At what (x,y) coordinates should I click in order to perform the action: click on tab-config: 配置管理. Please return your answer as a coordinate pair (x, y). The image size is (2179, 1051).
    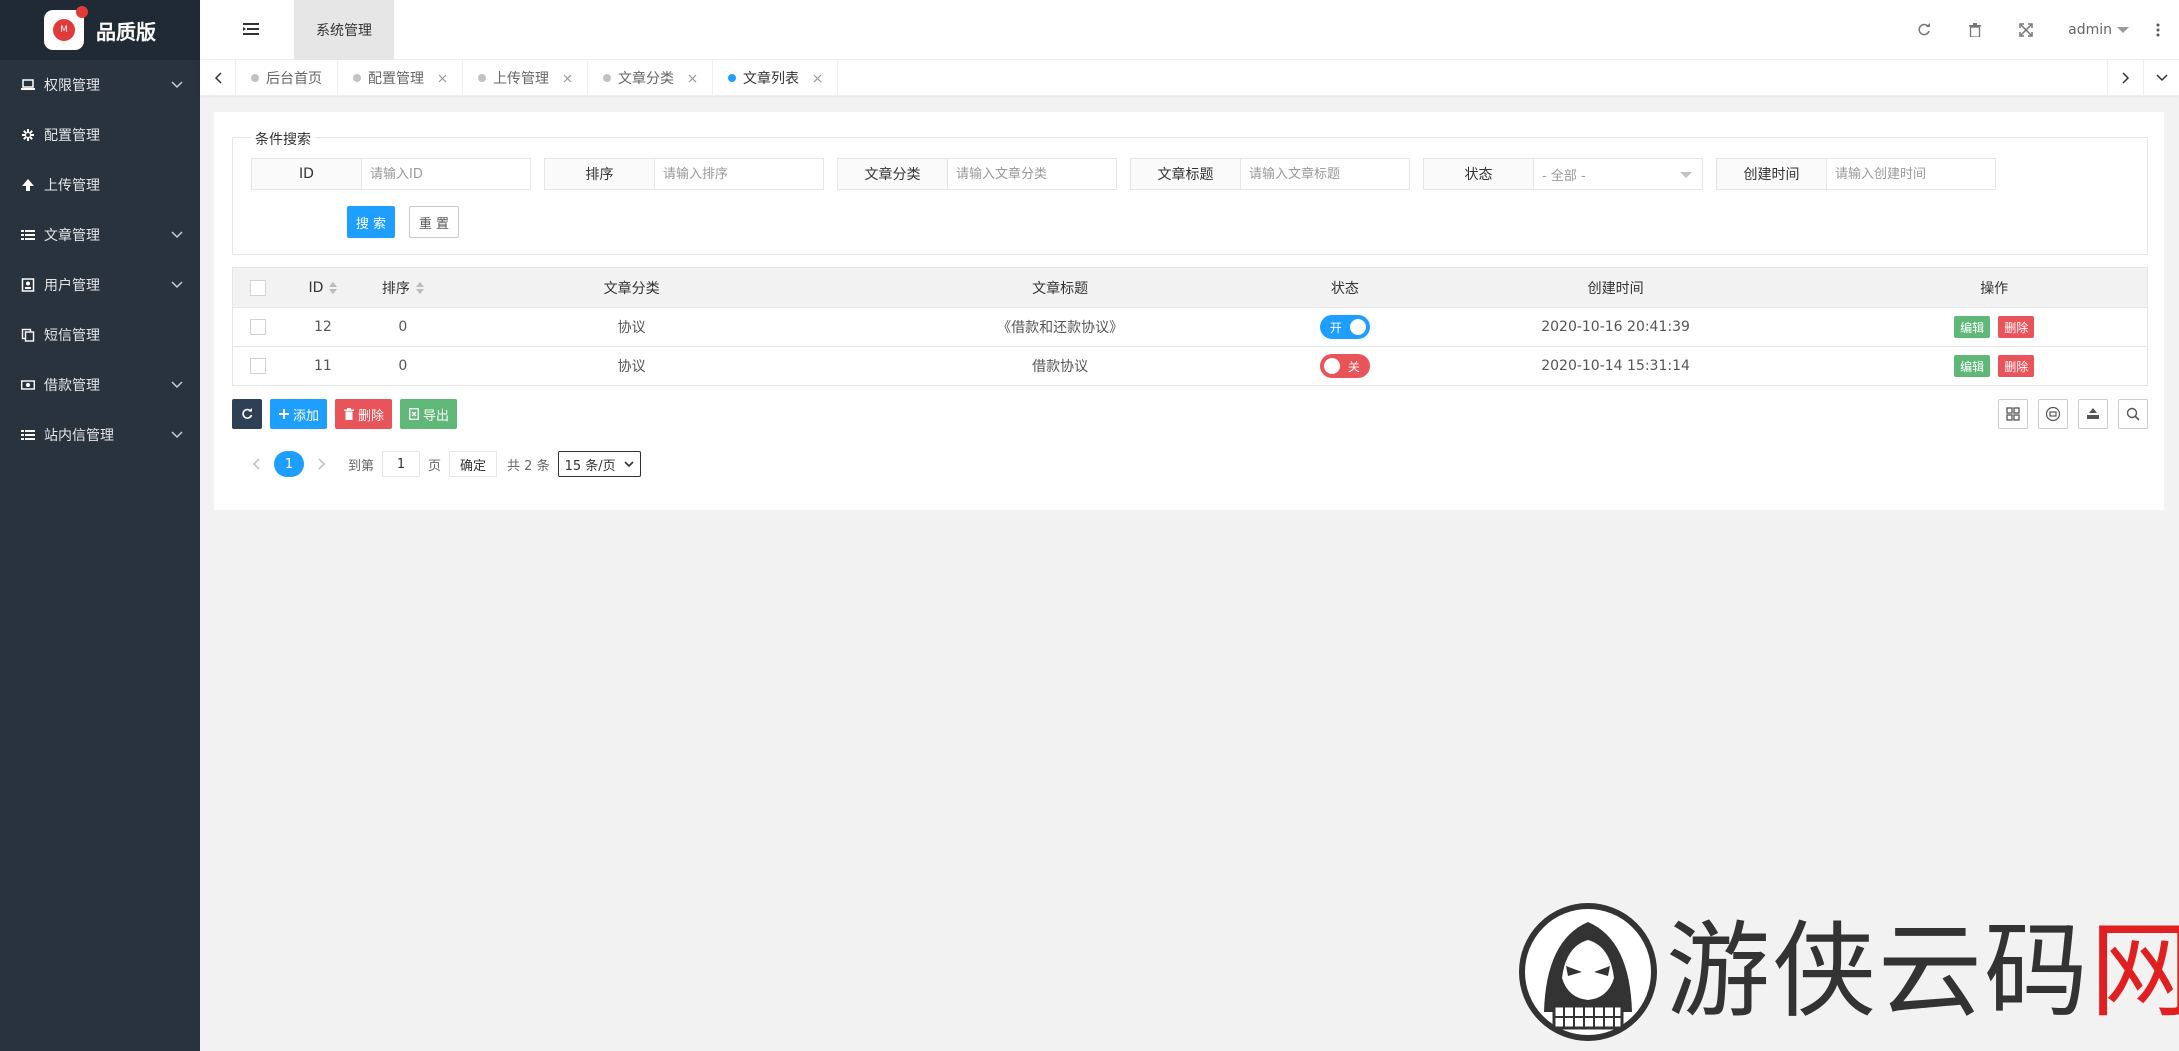
    Looking at the image, I should click on (400, 78).